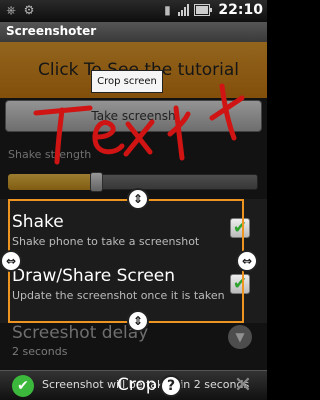 The width and height of the screenshot is (320, 400). What do you see at coordinates (20, 10) in the screenshot?
I see `notification-icons: ⎈ ⚙` at bounding box center [20, 10].